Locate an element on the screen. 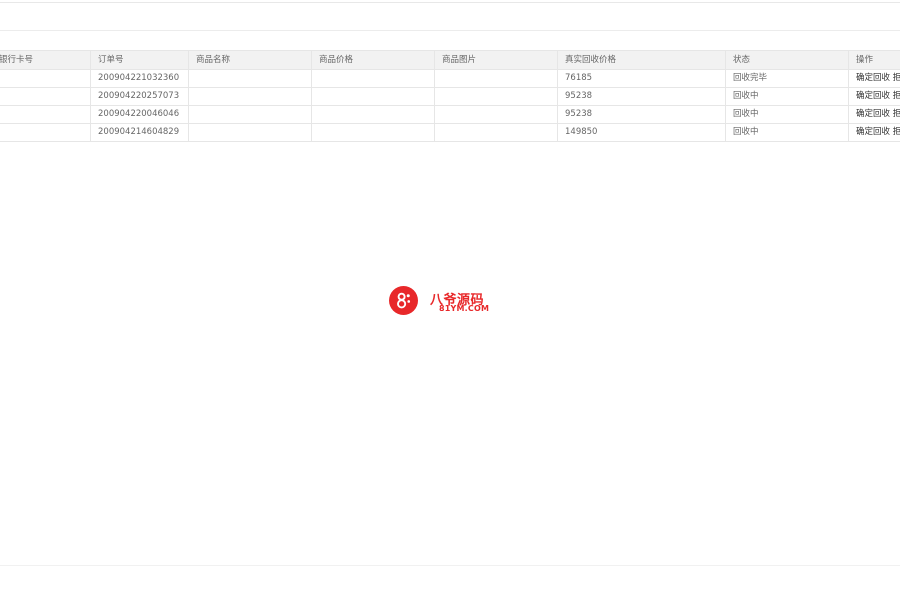 The height and width of the screenshot is (600, 900). table-row: 200904221032360 76185 回收完毕 确定回收 拒 is located at coordinates (450, 78).